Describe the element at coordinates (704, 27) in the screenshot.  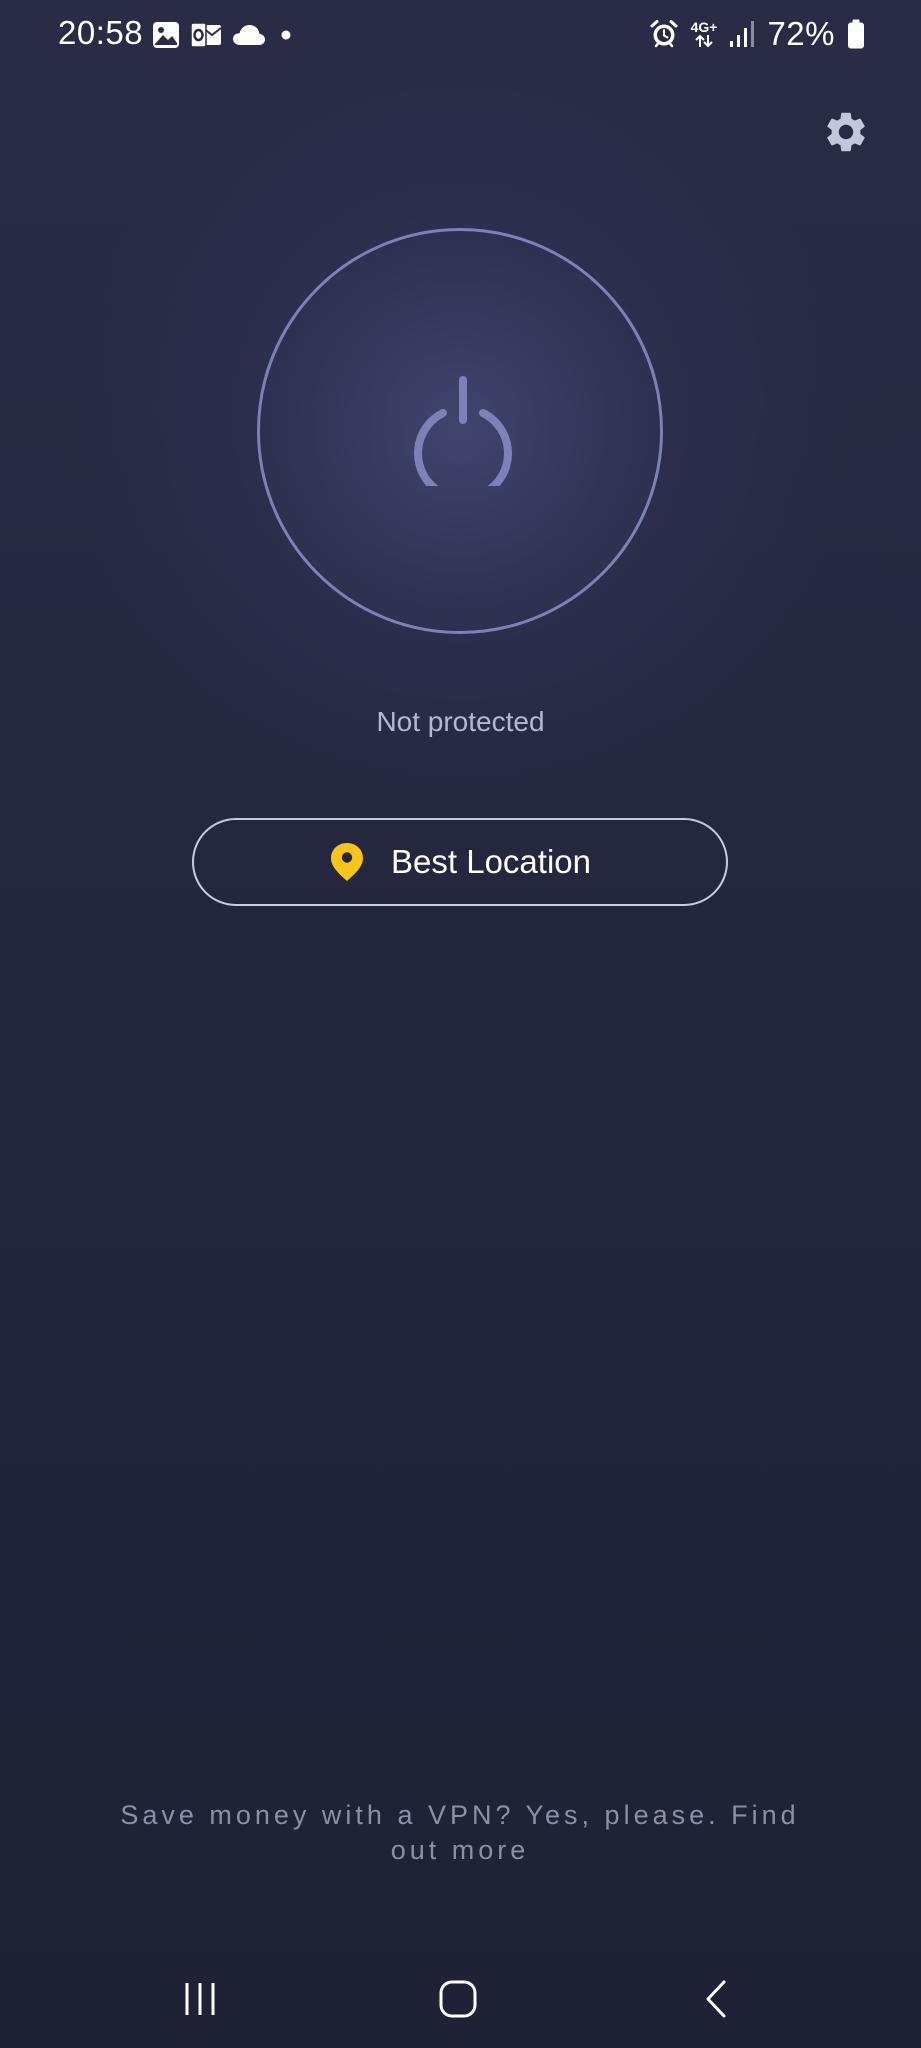
I see `network-label: 4G+` at that location.